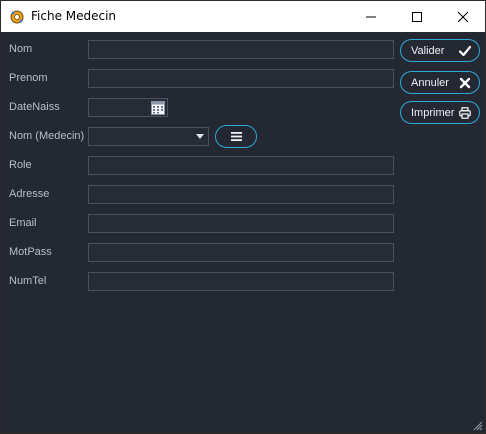  Describe the element at coordinates (465, 113) in the screenshot. I see `printer-icon` at that location.